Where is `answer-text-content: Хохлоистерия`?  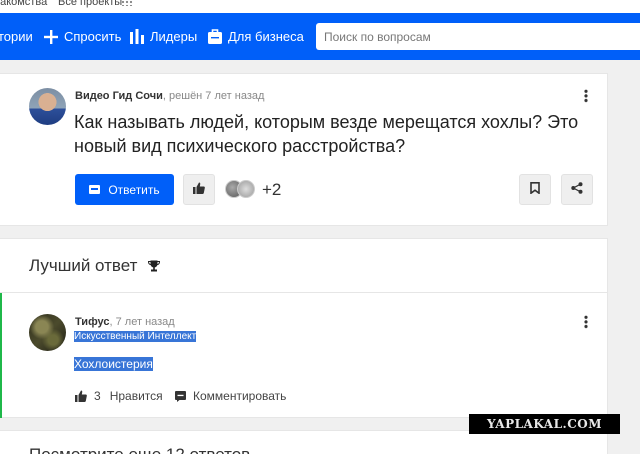
answer-text-content: Хохлоистерия is located at coordinates (113, 364).